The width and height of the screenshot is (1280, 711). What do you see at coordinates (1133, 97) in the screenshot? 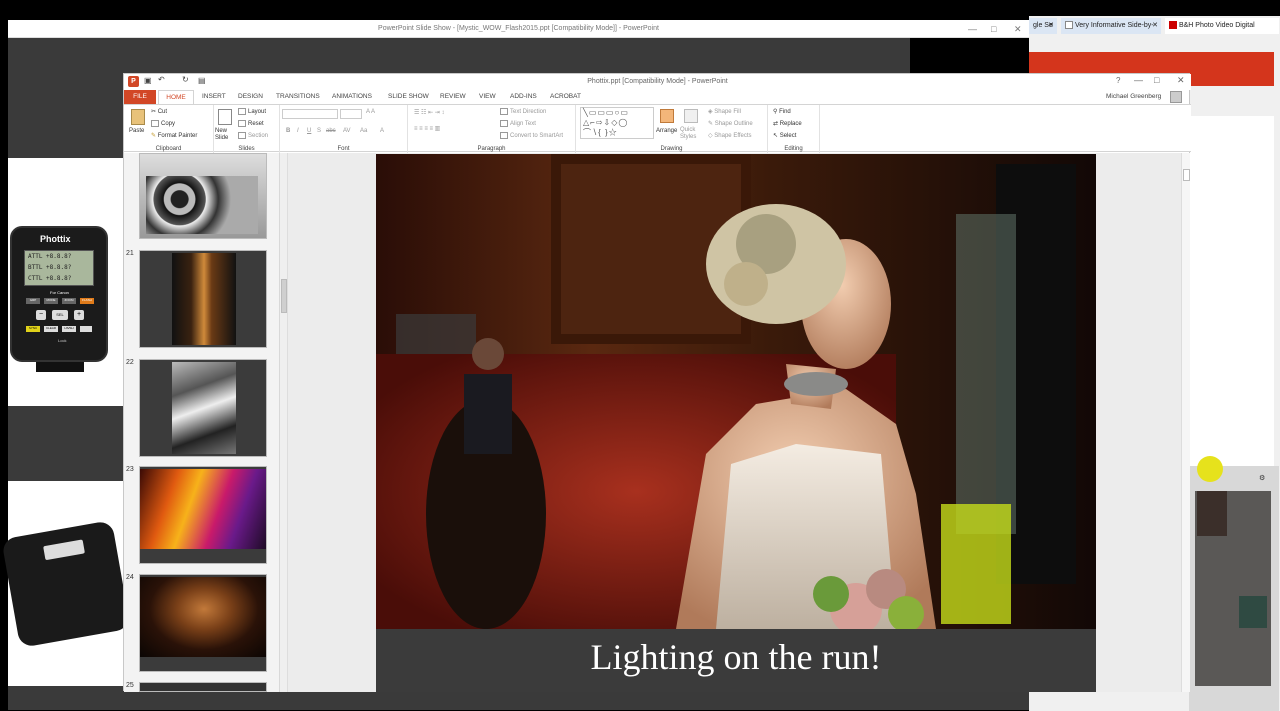
I see `user-name: Michael Greenberg` at bounding box center [1133, 97].